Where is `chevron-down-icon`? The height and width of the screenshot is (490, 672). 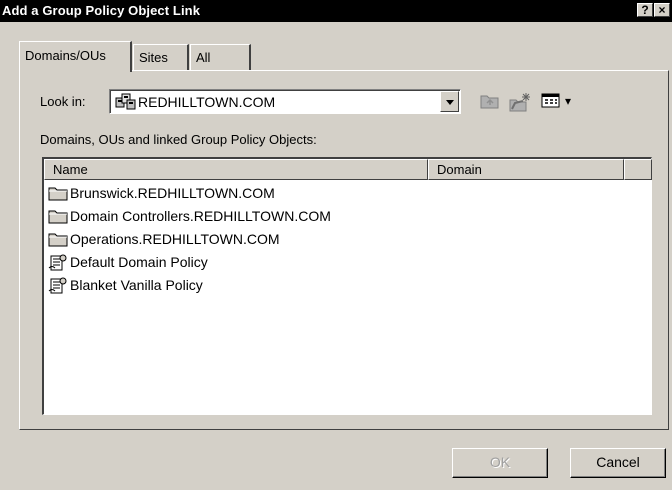
chevron-down-icon is located at coordinates (449, 101).